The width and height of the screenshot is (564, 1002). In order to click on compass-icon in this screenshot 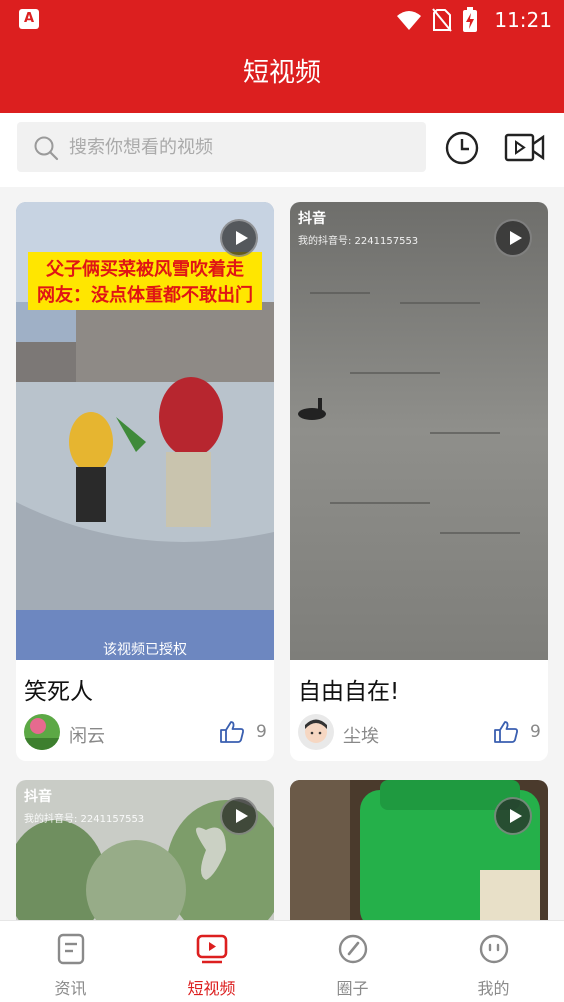, I will do `click(352, 949)`.